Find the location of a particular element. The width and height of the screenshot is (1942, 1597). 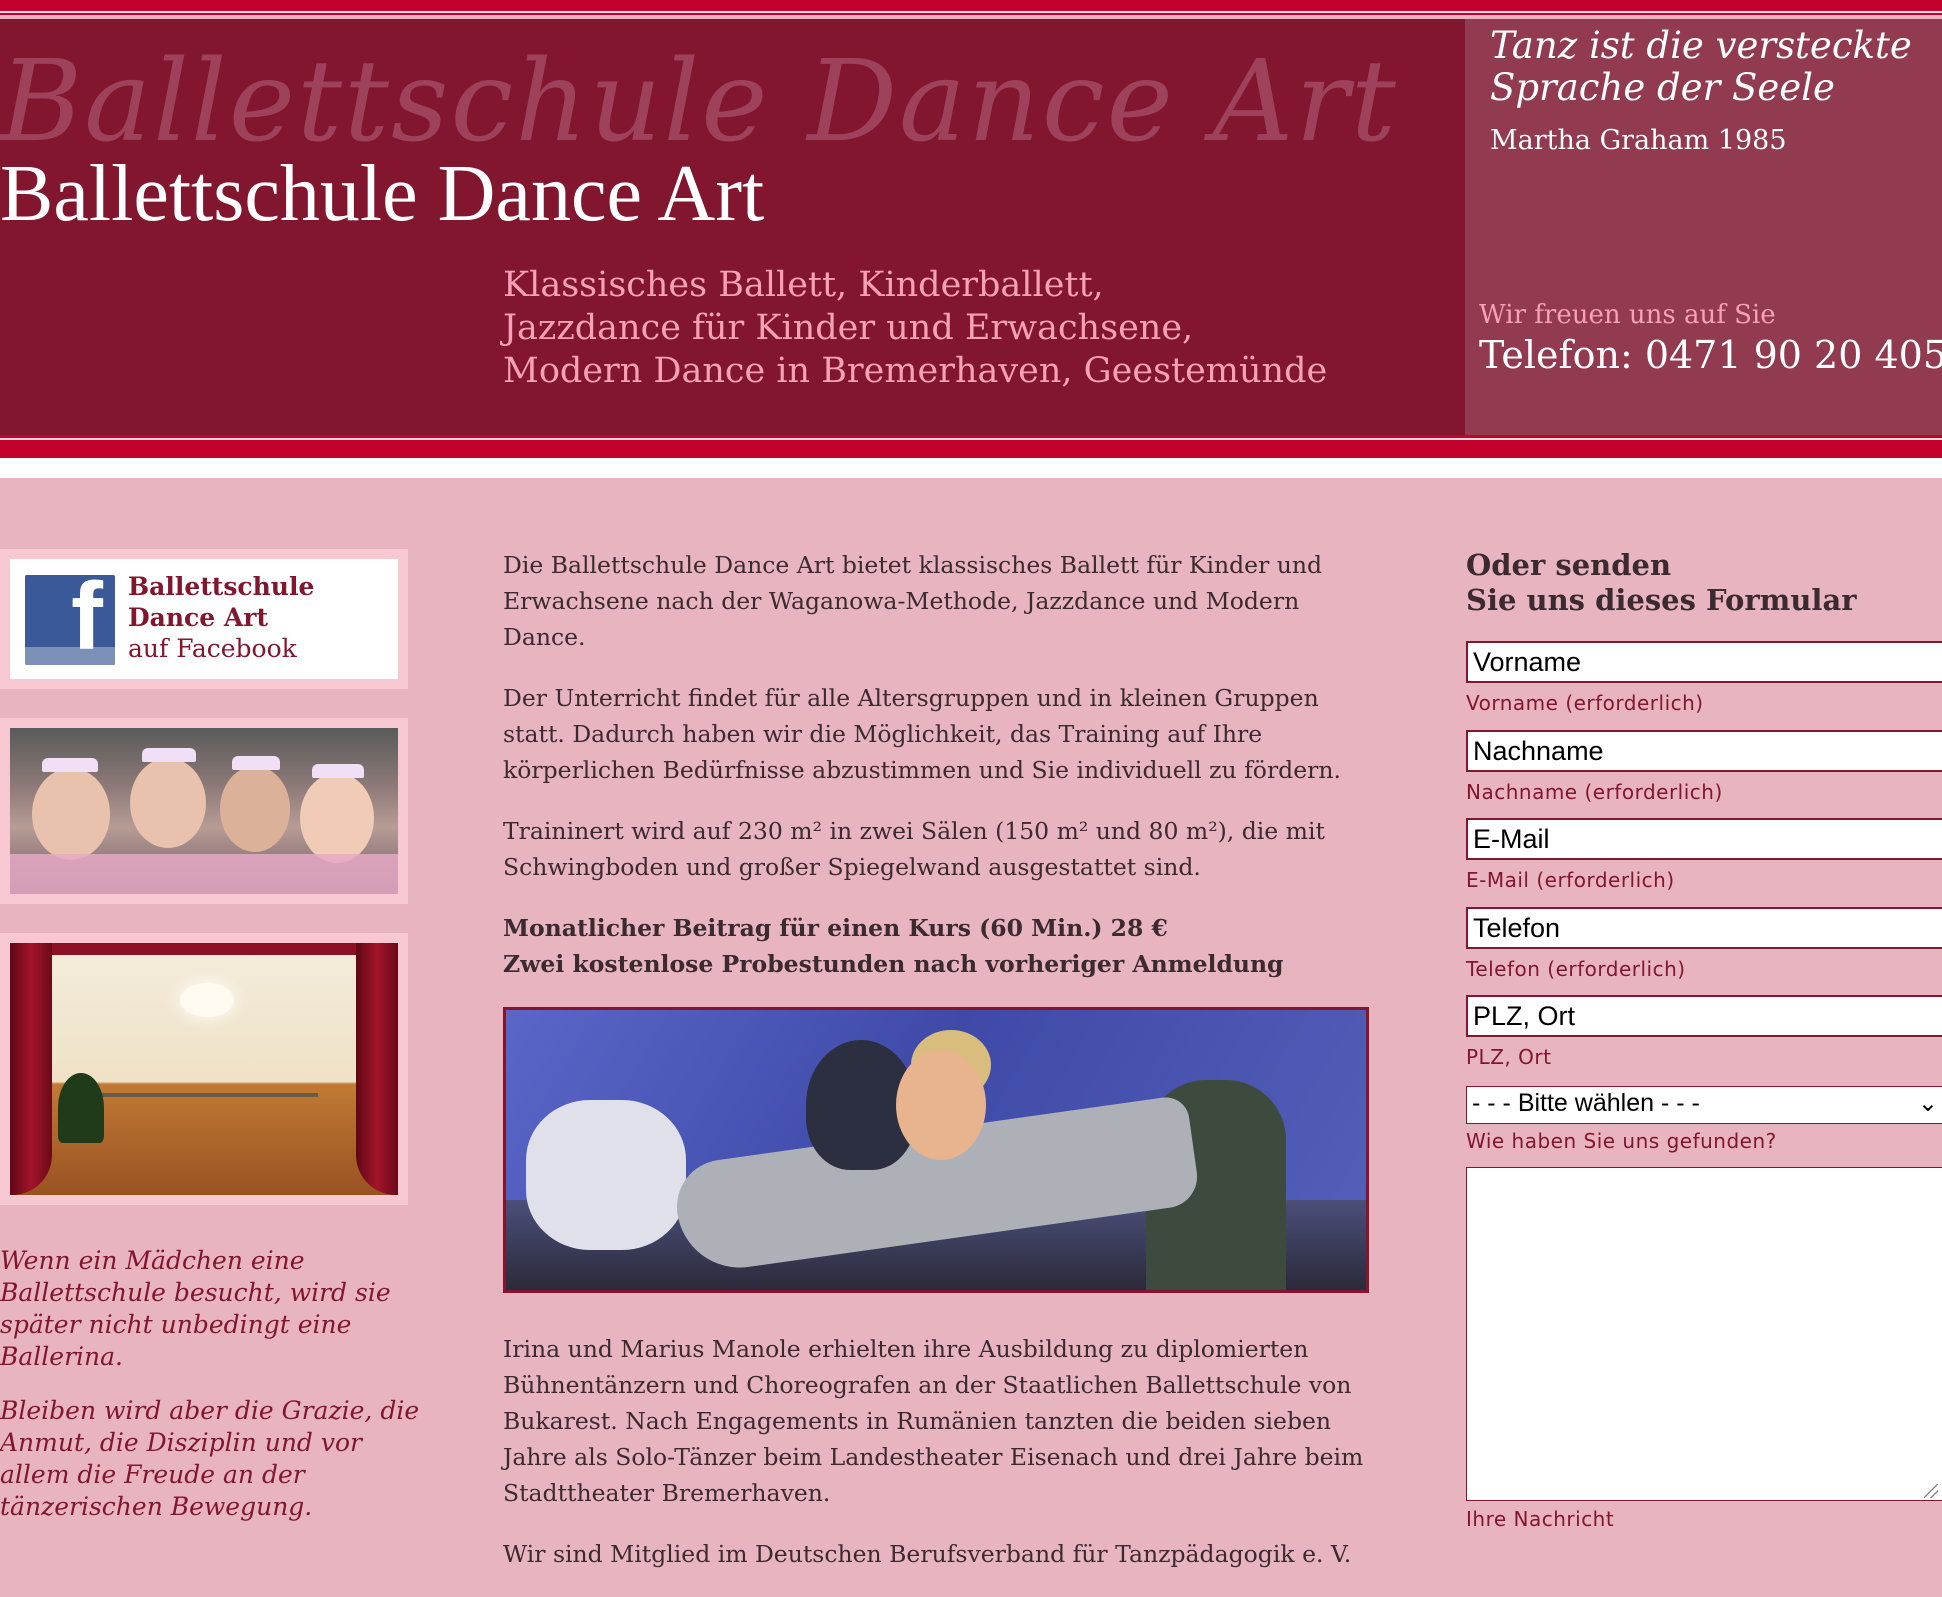

facebook-line: Ballettschule is located at coordinates (221, 586).